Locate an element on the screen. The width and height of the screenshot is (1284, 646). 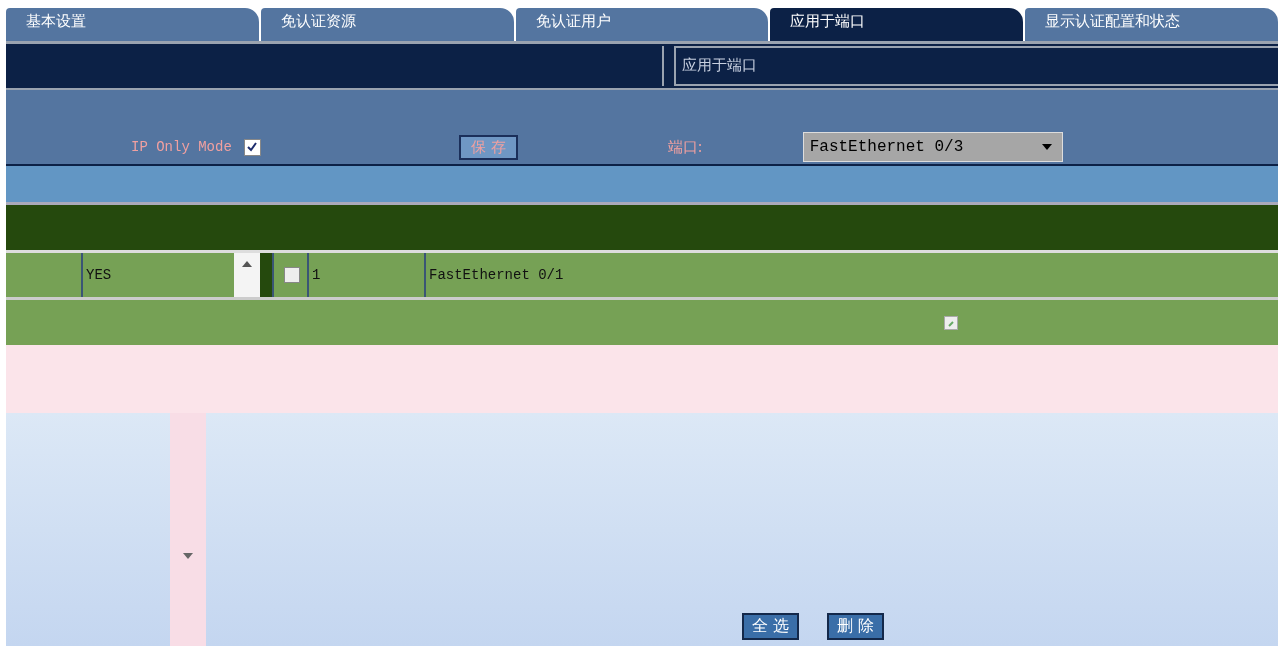
ip-only-mode-label: IP Only Mode is located at coordinates (181, 147).